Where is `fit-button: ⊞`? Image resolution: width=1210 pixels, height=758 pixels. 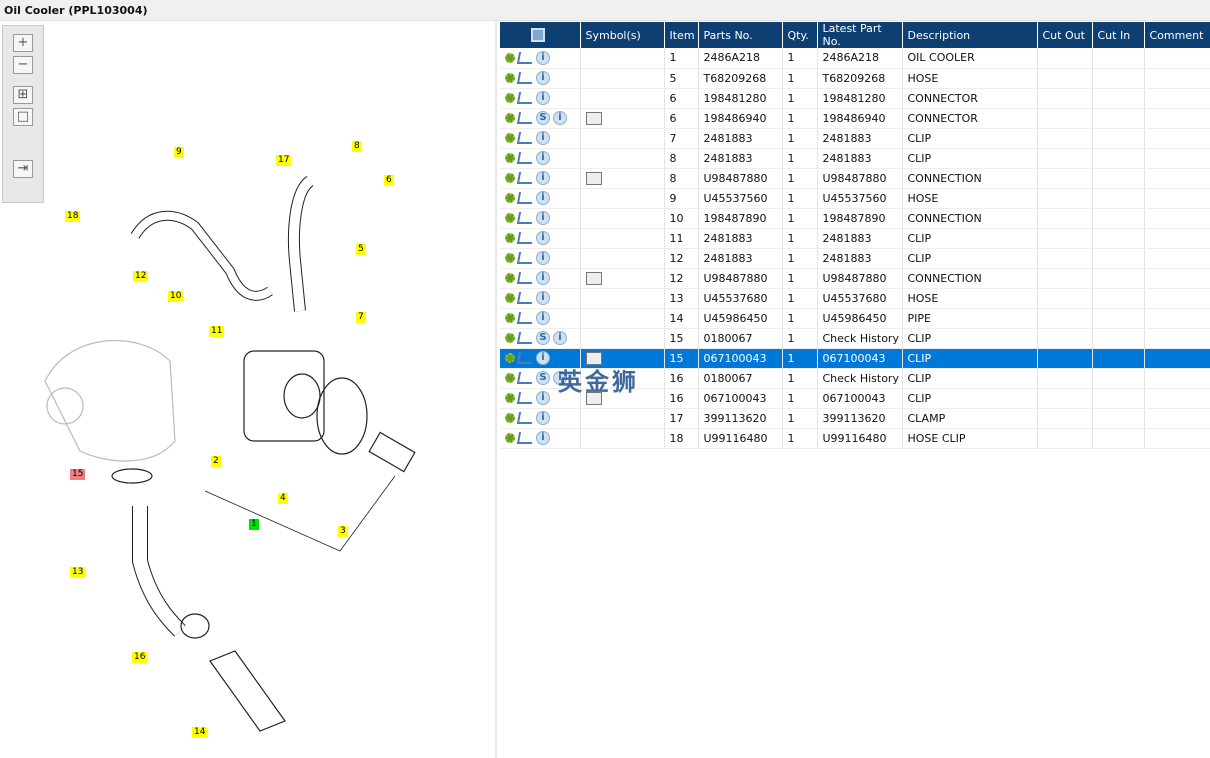
fit-button: ⊞ is located at coordinates (23, 95).